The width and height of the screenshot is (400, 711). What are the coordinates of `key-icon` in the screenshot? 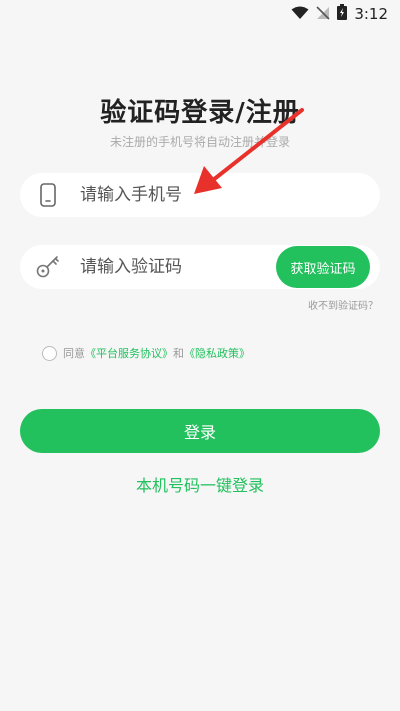 It's located at (48, 267).